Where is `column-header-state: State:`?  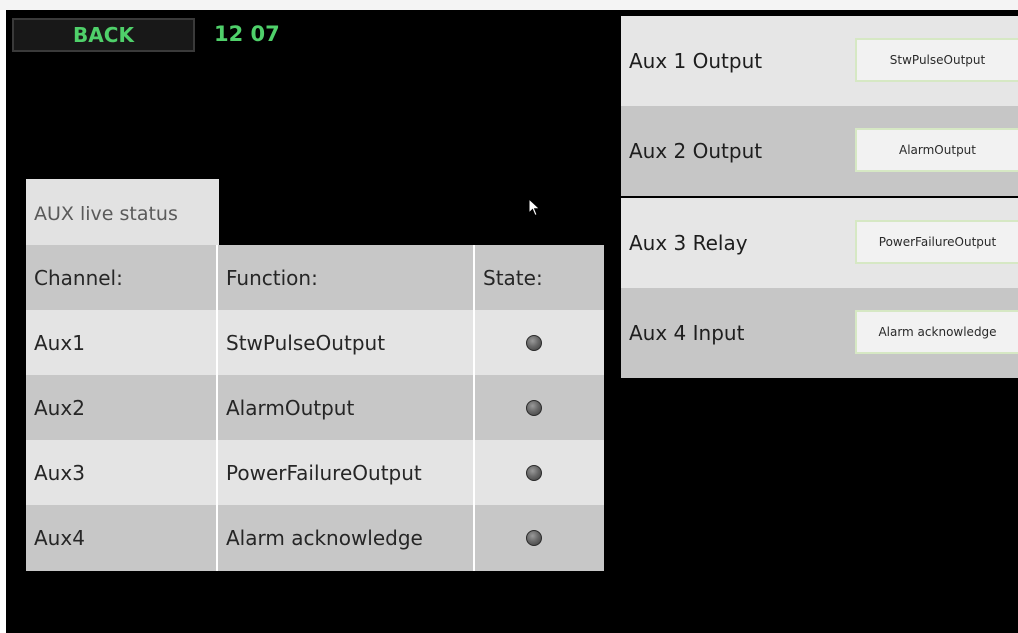
column-header-state: State: is located at coordinates (513, 277).